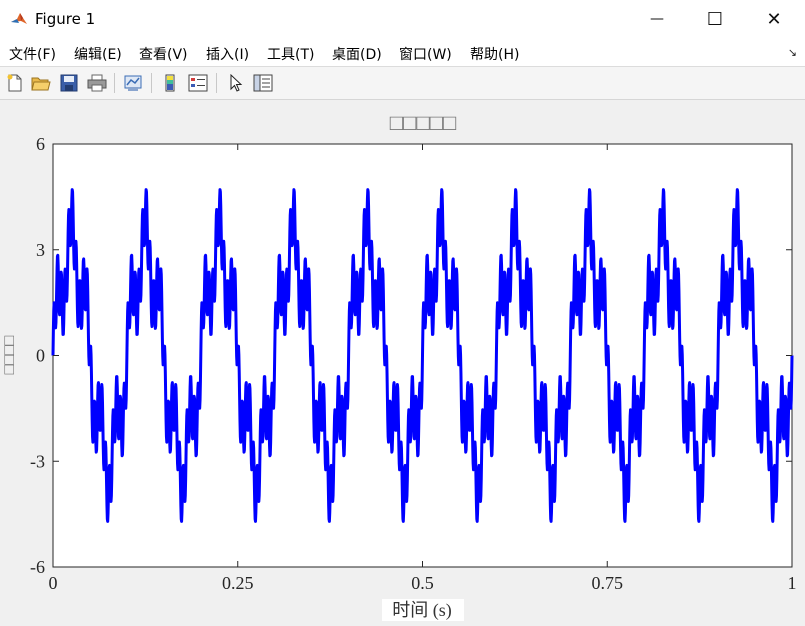  I want to click on maximize-button: ☐, so click(715, 19).